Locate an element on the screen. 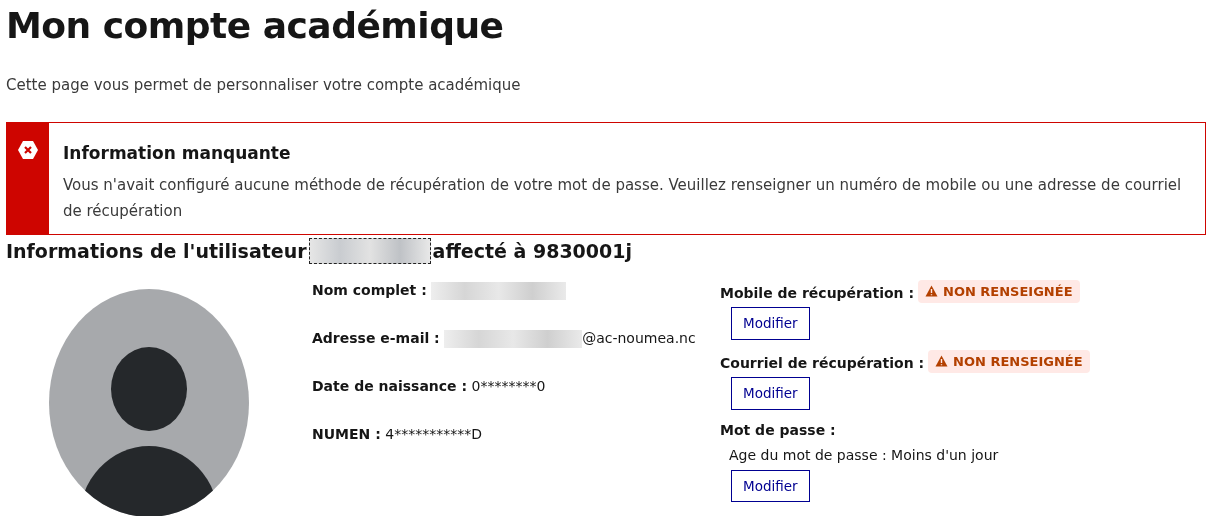  field-value: 4***********D is located at coordinates (433, 433).